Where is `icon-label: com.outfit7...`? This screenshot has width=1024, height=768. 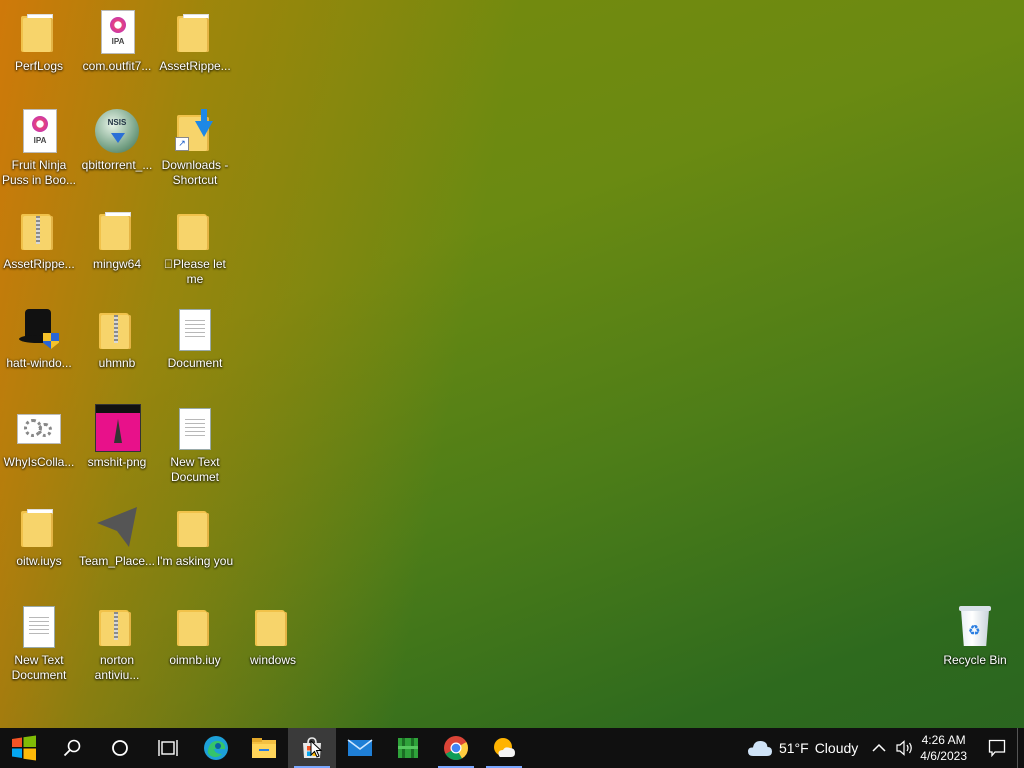 icon-label: com.outfit7... is located at coordinates (117, 66).